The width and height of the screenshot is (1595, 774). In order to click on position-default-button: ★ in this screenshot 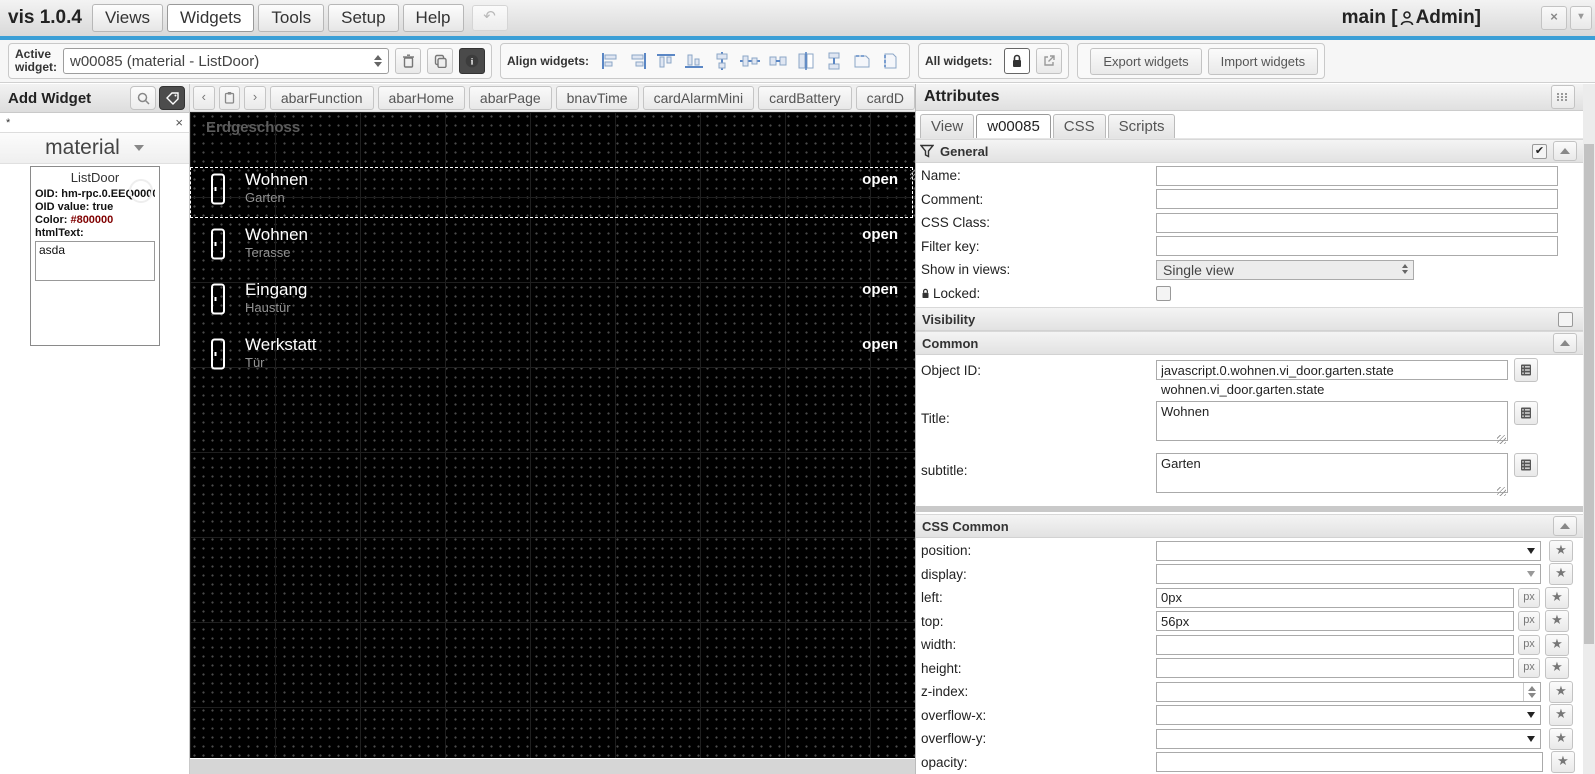, I will do `click(1561, 550)`.